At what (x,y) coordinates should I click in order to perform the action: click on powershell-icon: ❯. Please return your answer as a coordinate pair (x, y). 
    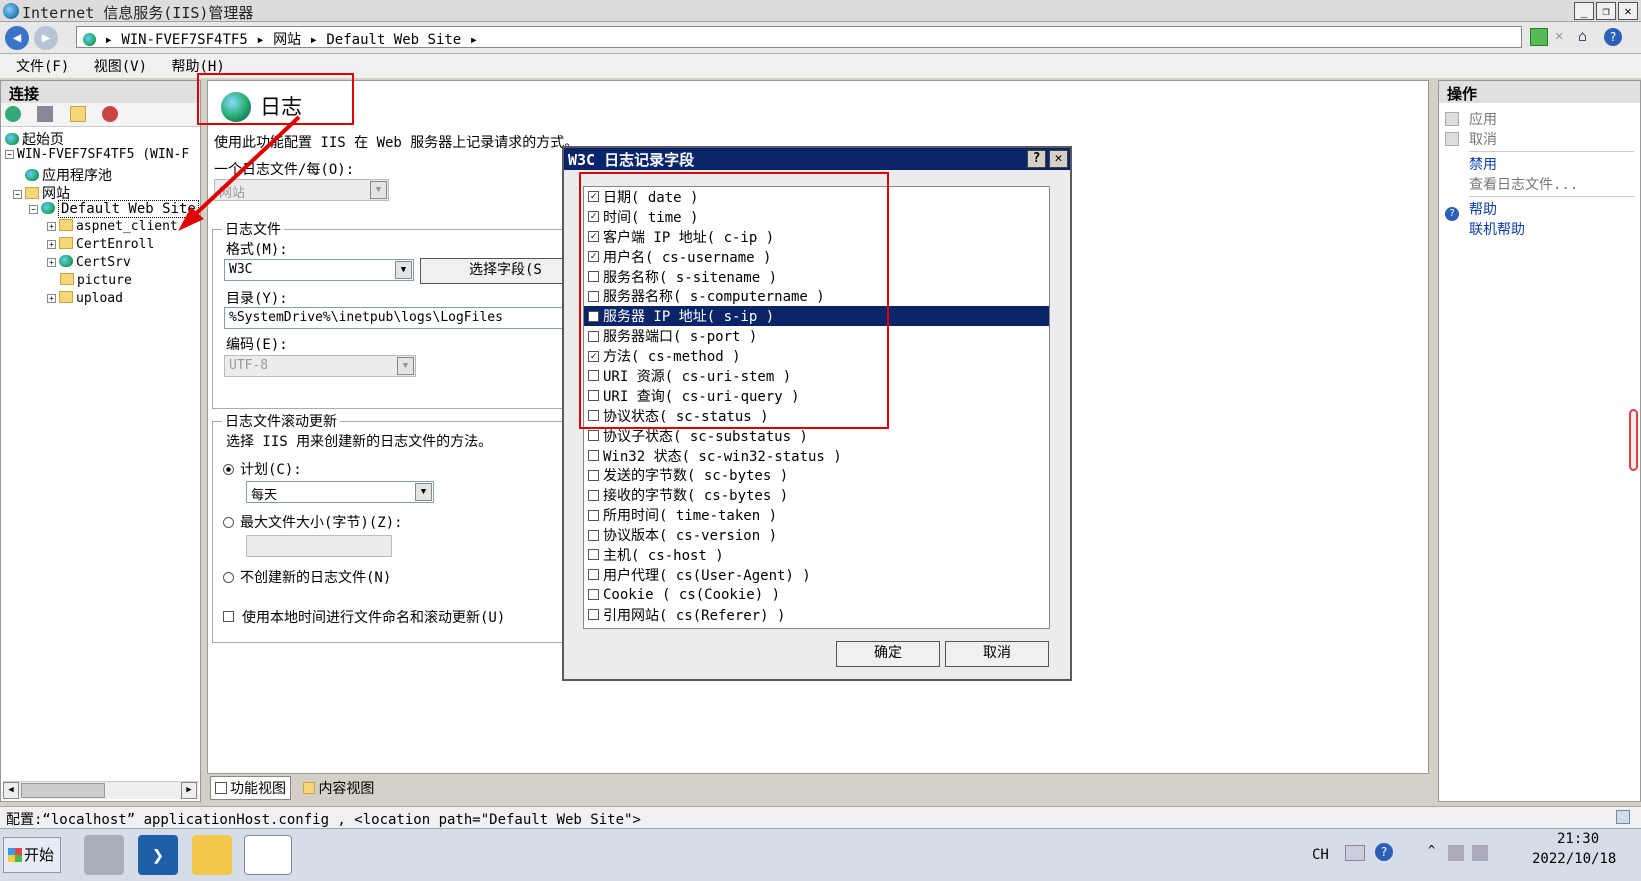
    Looking at the image, I should click on (158, 855).